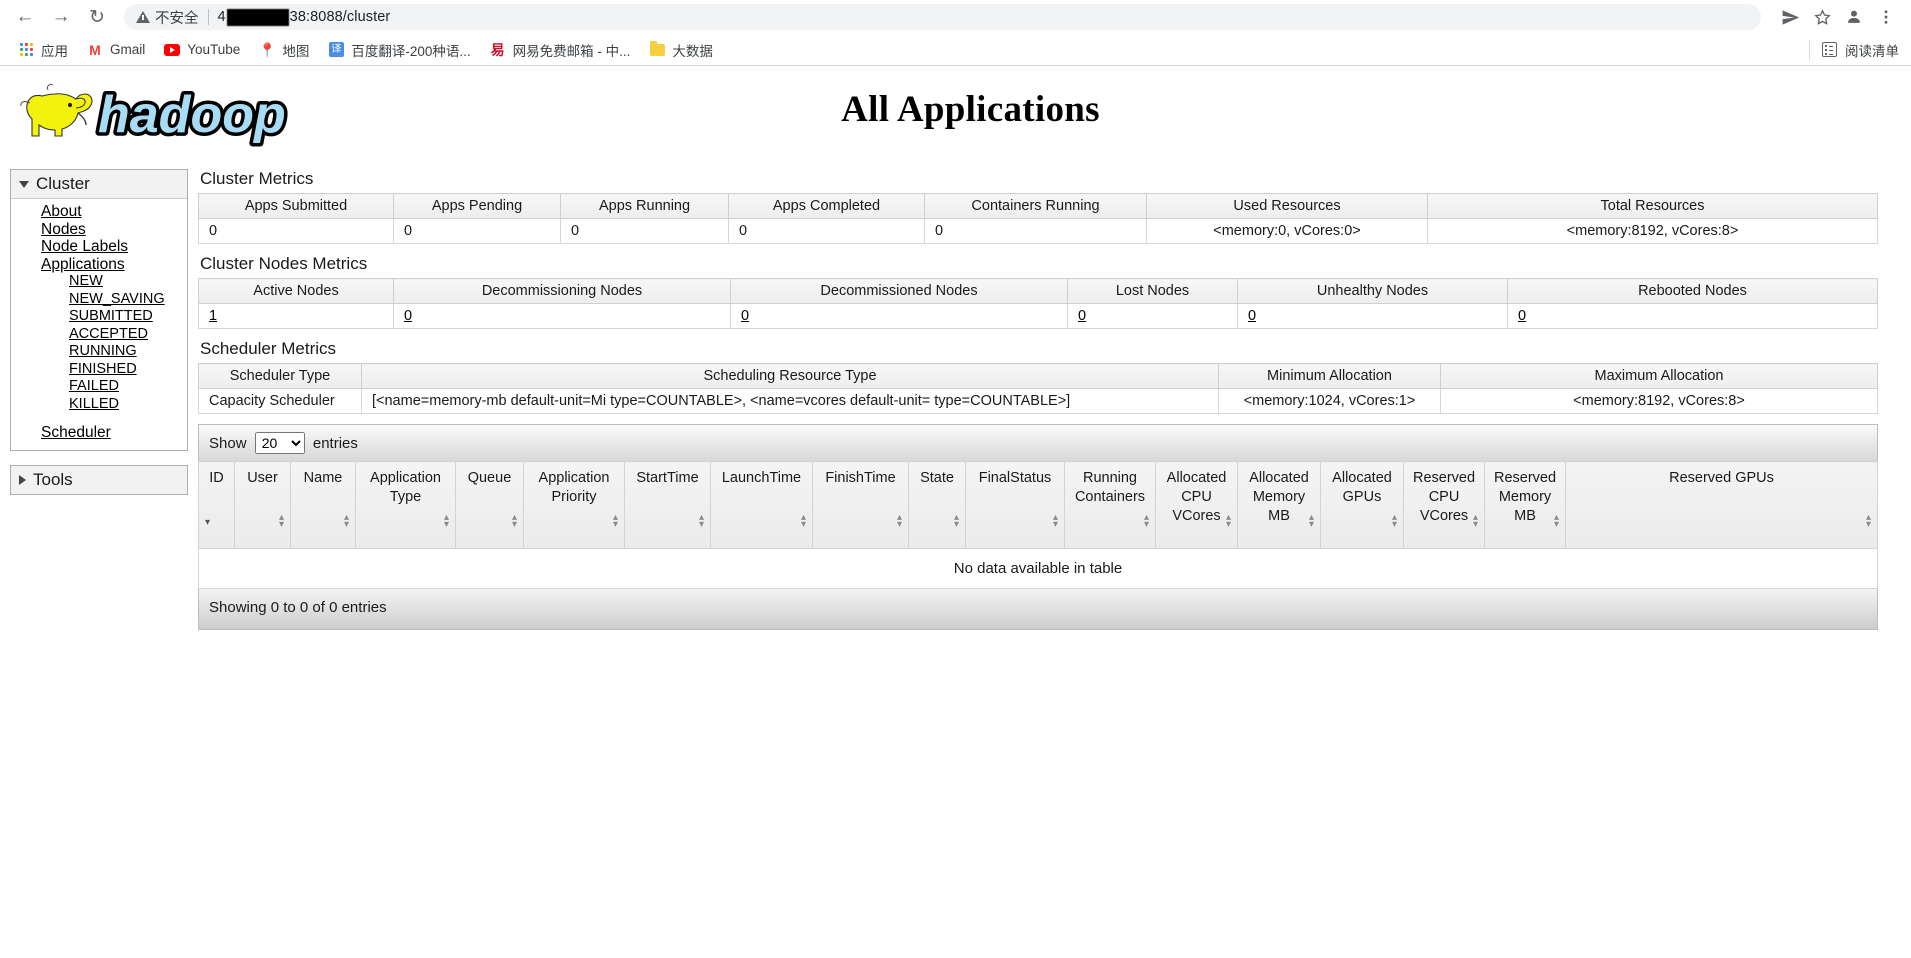 The width and height of the screenshot is (1911, 958). I want to click on sidebar-panel-tools: Tools, so click(99, 479).